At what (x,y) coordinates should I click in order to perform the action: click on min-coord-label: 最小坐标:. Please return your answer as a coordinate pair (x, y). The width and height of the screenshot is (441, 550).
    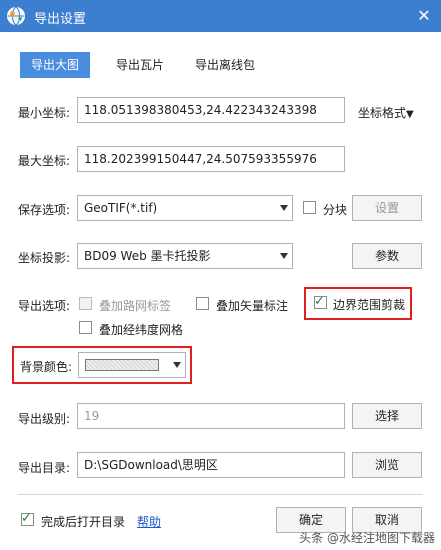
    Looking at the image, I should click on (44, 113).